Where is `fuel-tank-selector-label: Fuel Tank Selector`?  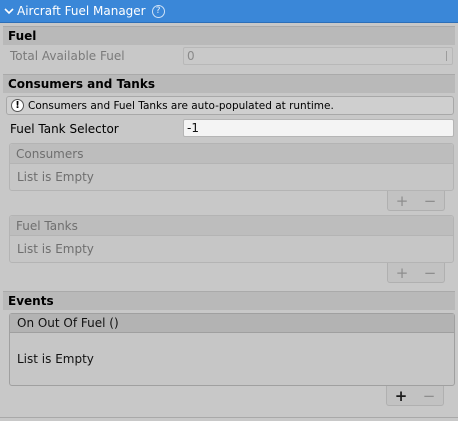 fuel-tank-selector-label: Fuel Tank Selector is located at coordinates (64, 129).